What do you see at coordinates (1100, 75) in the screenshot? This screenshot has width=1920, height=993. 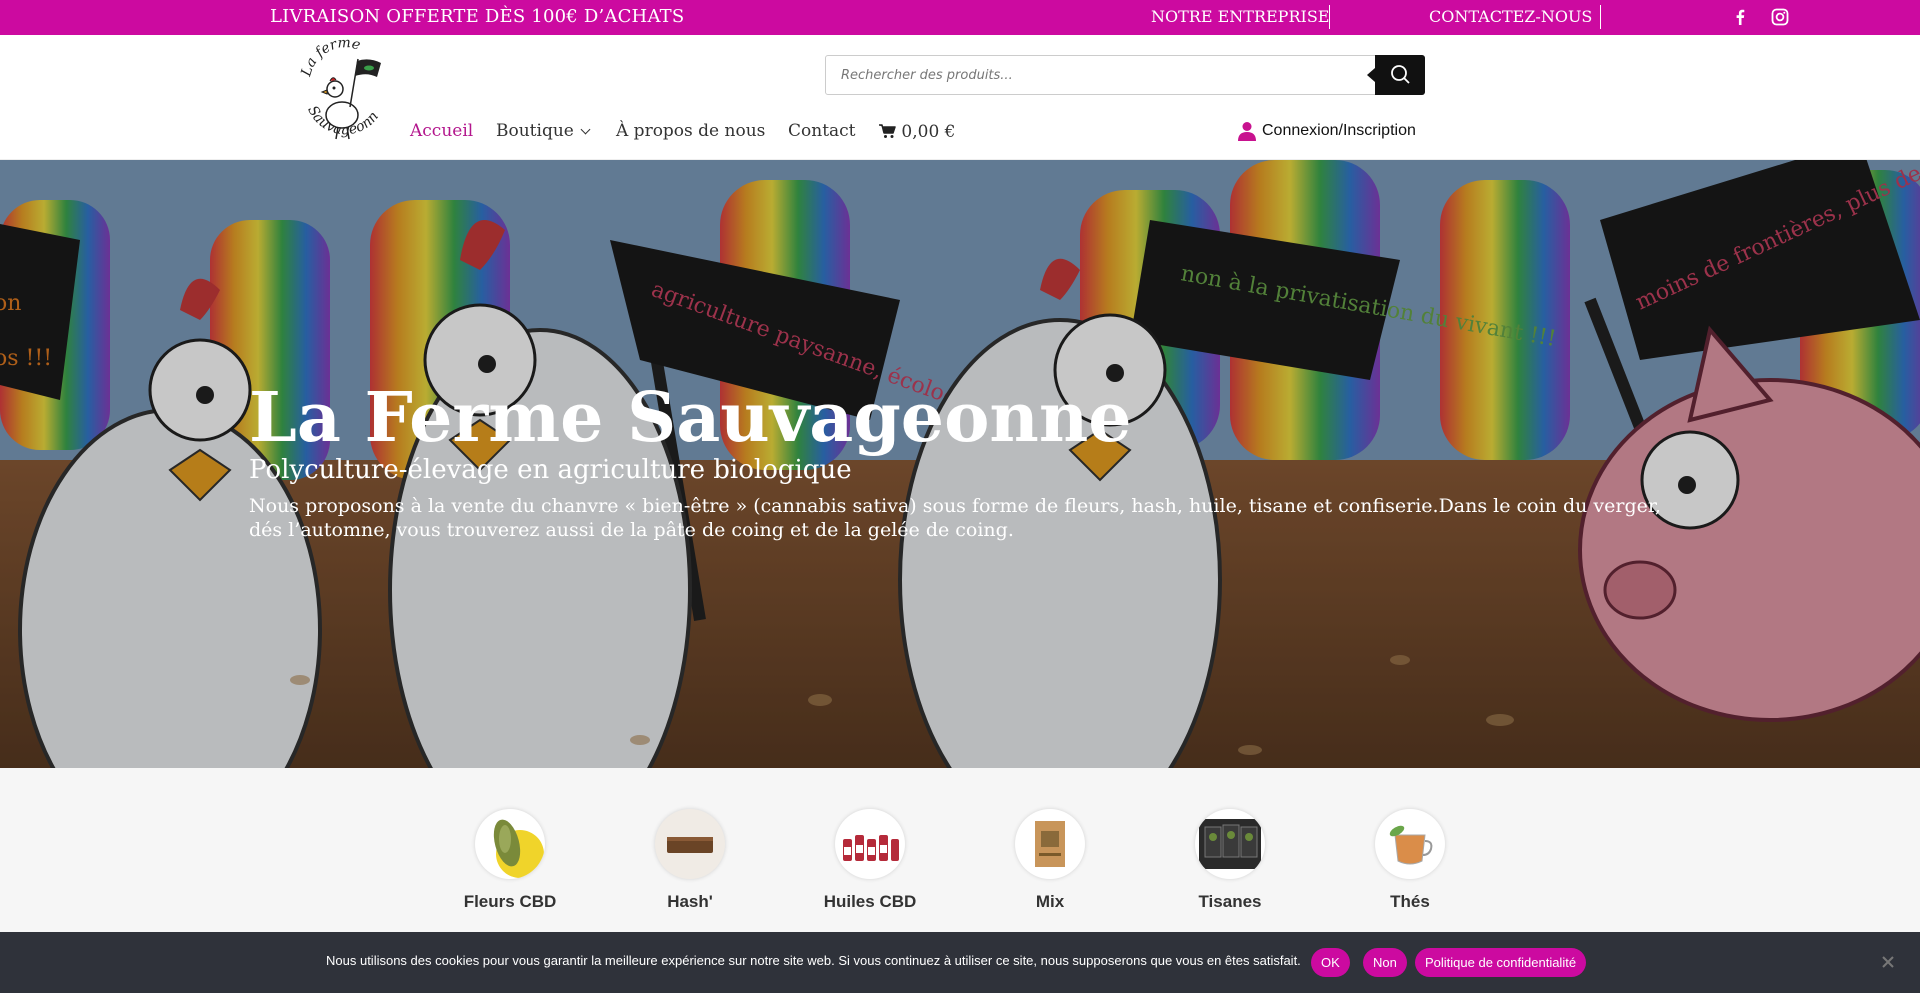 I see `search-input` at bounding box center [1100, 75].